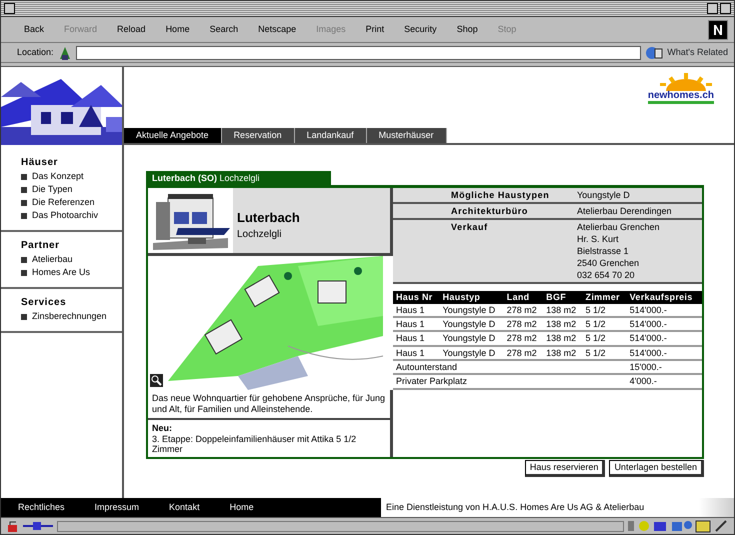 The image size is (735, 535). I want to click on project-title: Luterbach, so click(269, 218).